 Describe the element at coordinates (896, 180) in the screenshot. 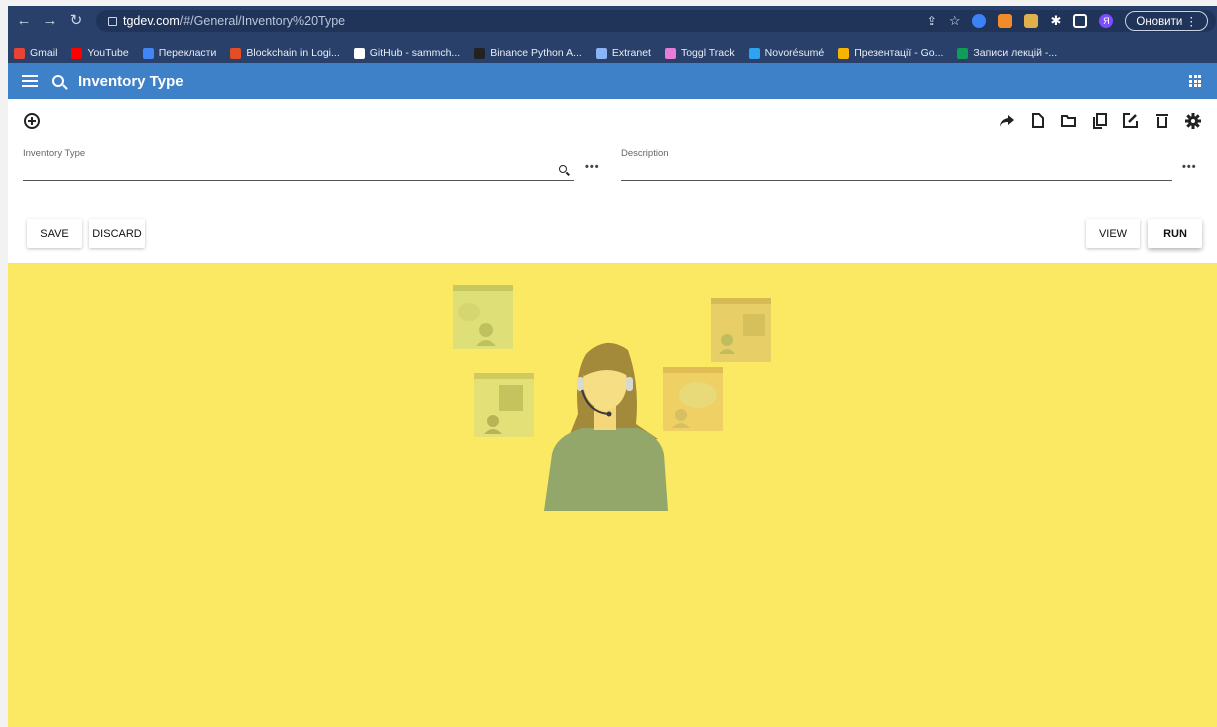

I see `description-underline` at that location.